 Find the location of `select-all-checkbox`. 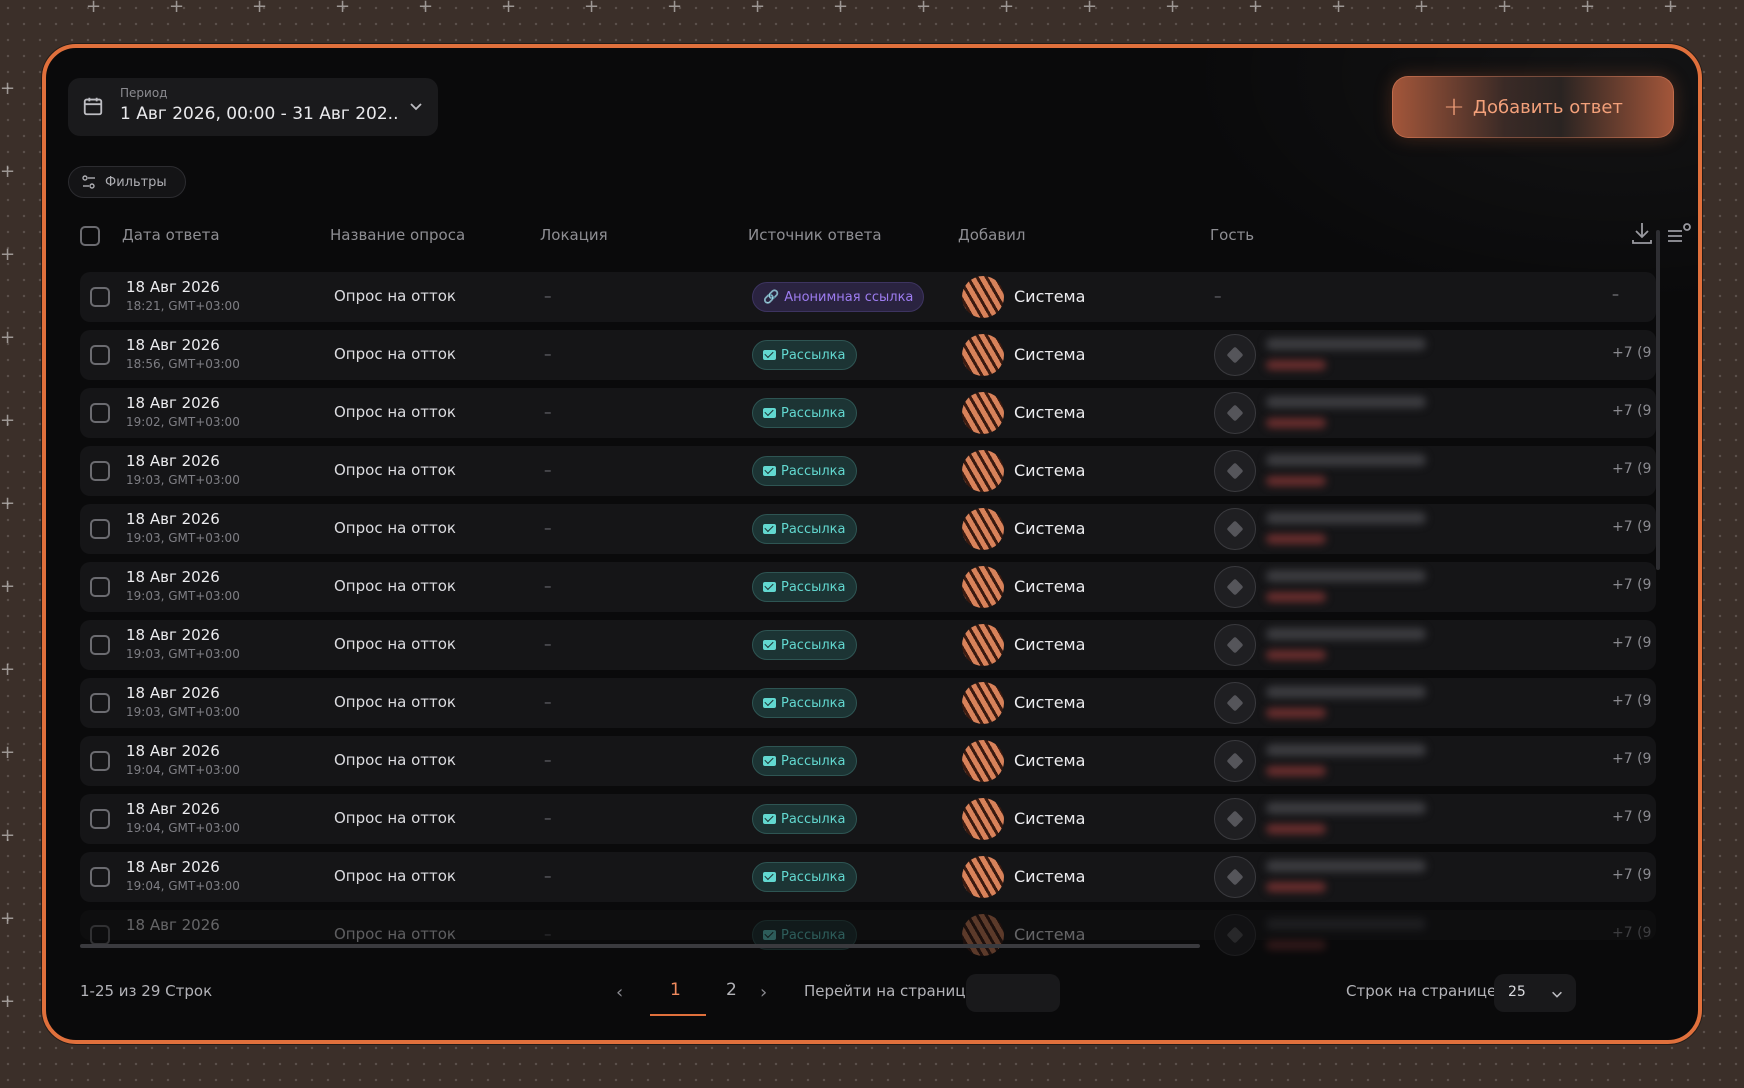

select-all-checkbox is located at coordinates (90, 236).